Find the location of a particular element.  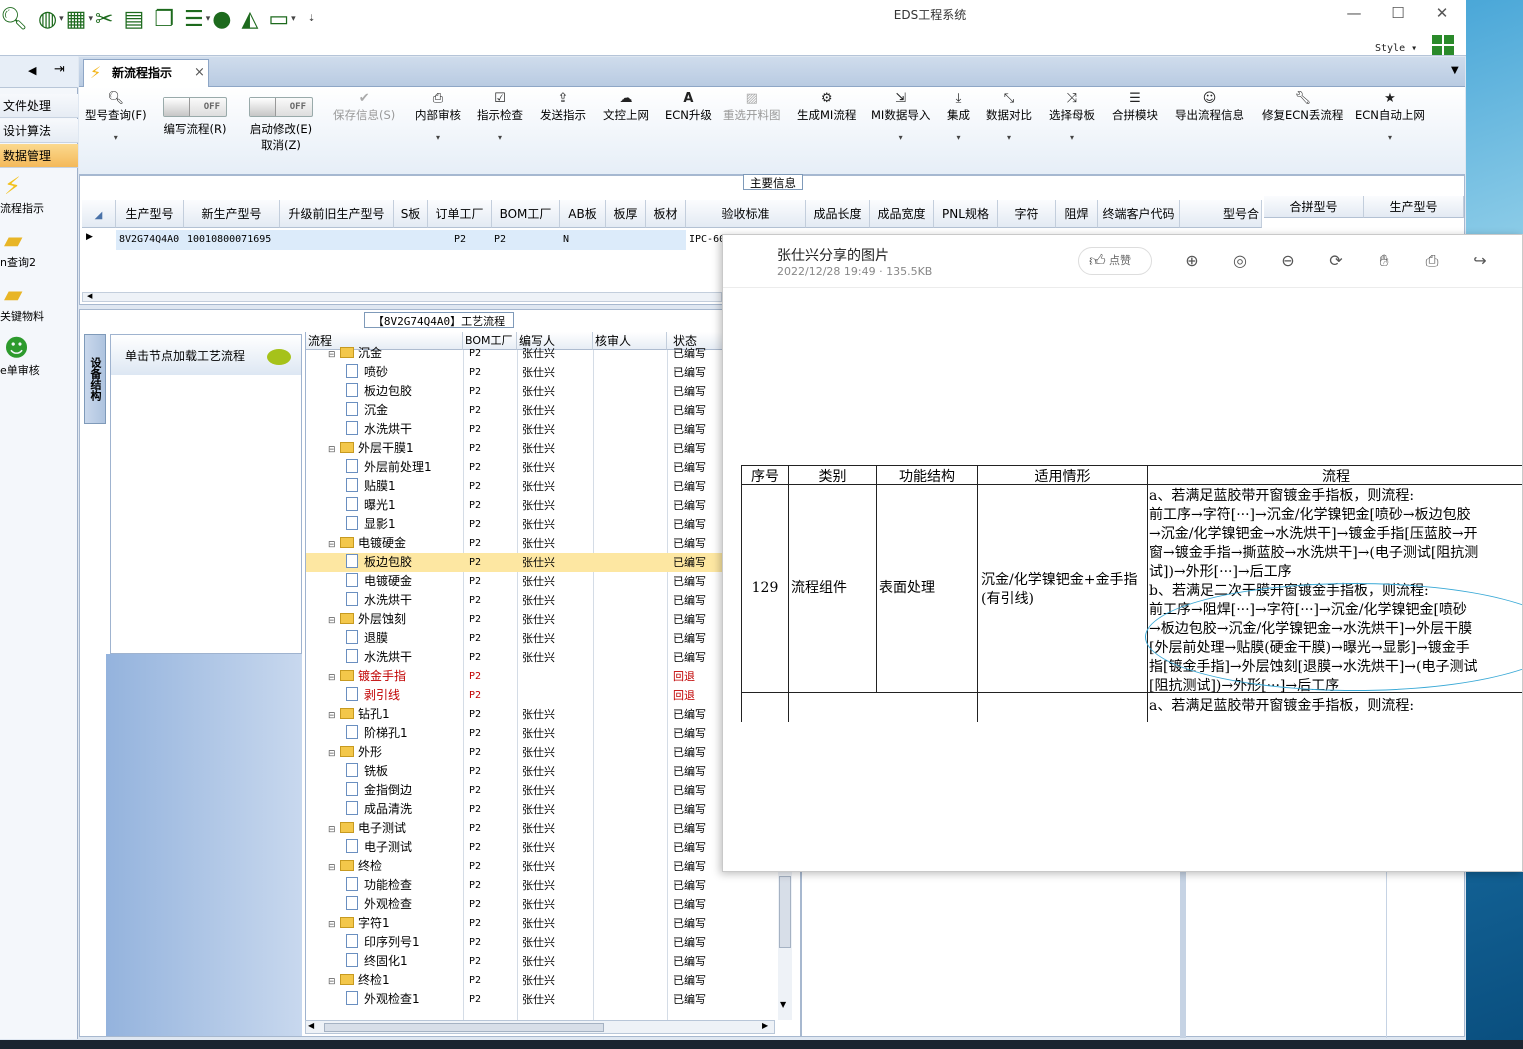

cell-ab: N is located at coordinates (583, 240).